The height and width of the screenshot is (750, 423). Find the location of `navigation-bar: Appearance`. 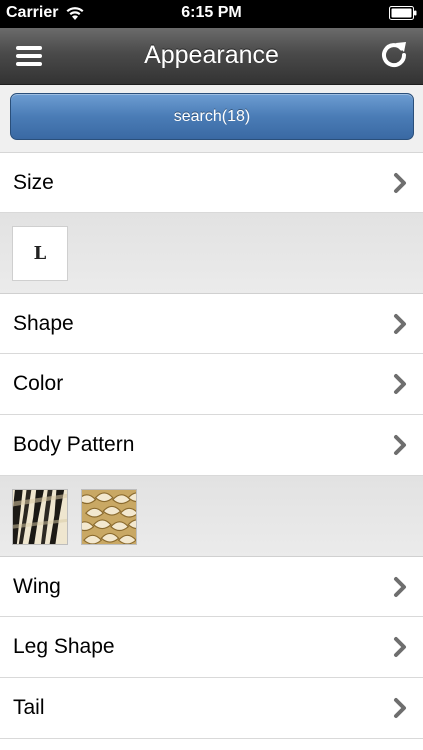

navigation-bar: Appearance is located at coordinates (211, 56).